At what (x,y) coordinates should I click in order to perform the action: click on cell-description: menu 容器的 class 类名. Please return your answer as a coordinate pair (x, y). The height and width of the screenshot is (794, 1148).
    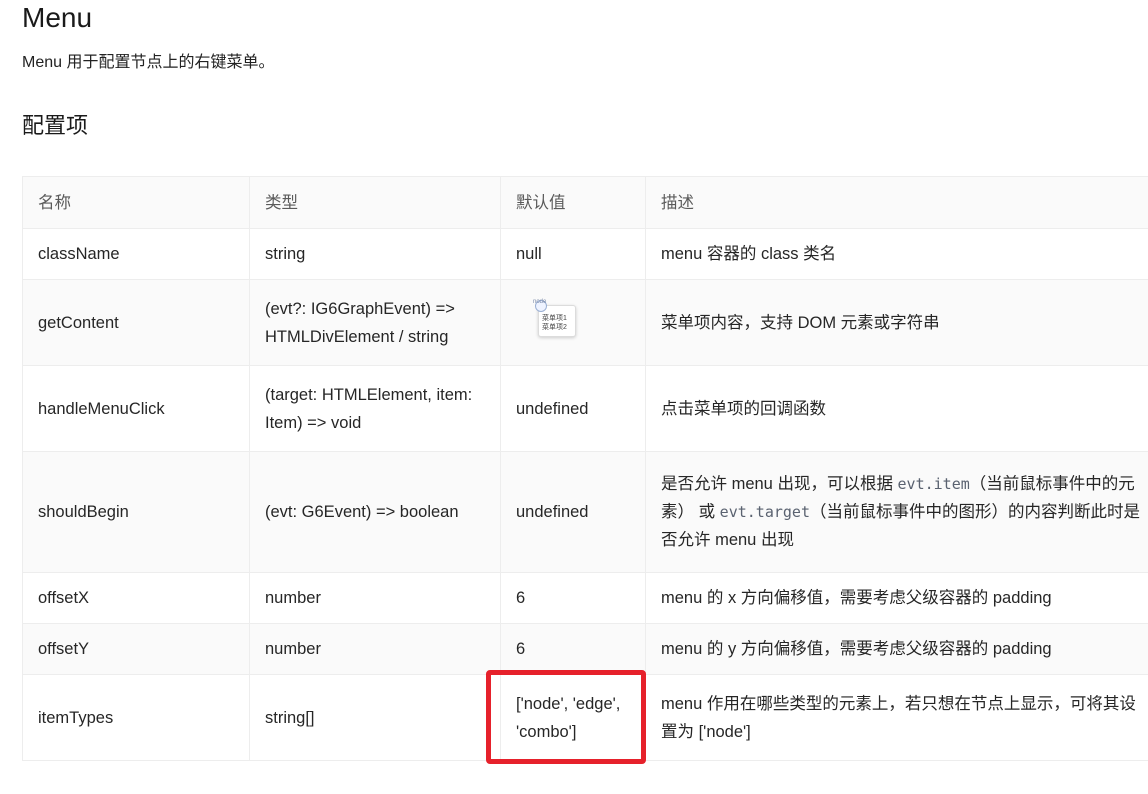
    Looking at the image, I should click on (896, 254).